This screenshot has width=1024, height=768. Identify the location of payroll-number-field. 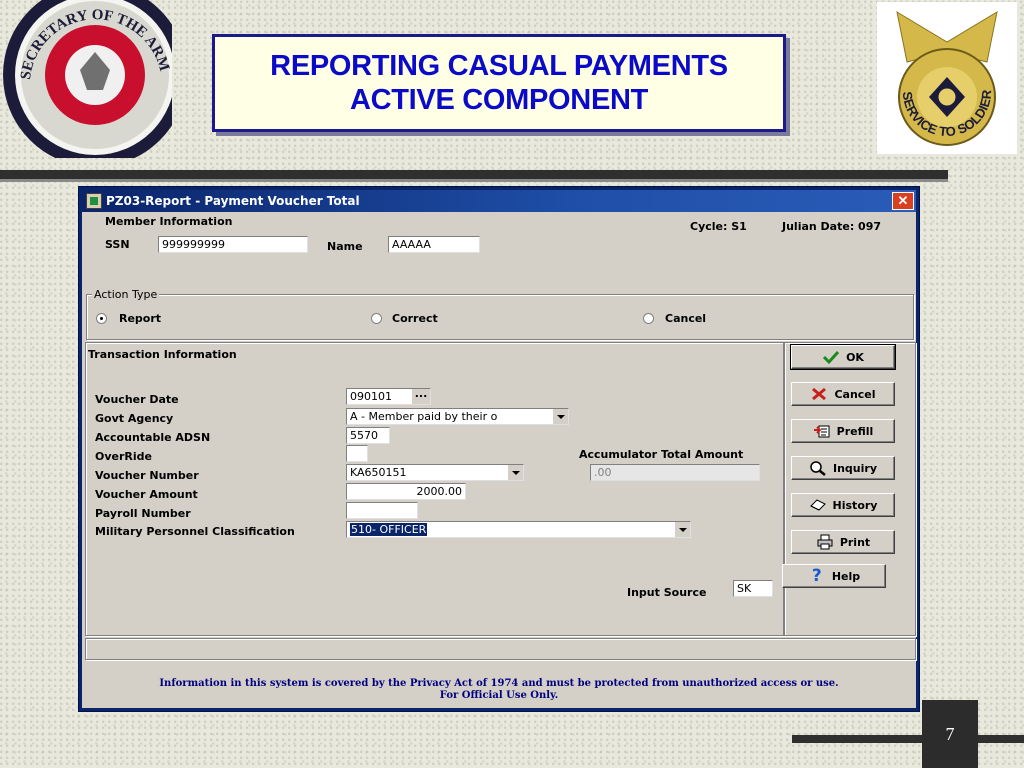
(382, 510).